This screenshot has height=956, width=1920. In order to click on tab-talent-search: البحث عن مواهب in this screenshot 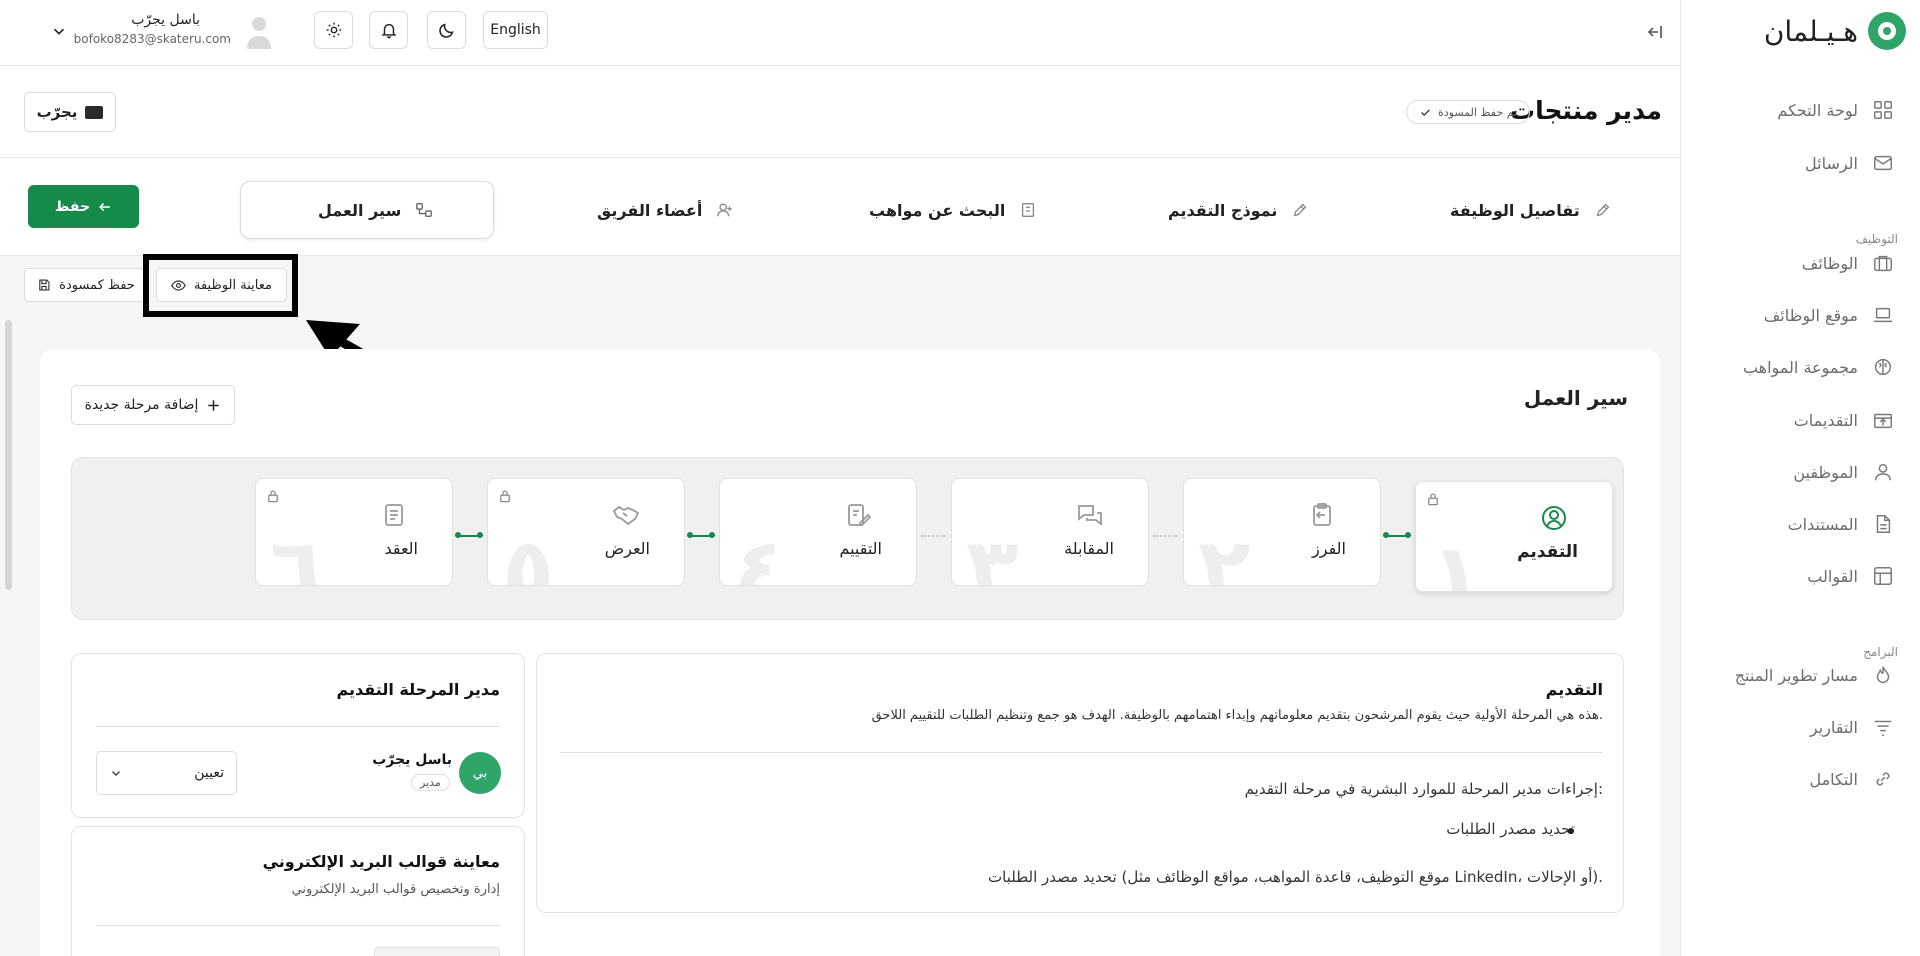, I will do `click(953, 210)`.